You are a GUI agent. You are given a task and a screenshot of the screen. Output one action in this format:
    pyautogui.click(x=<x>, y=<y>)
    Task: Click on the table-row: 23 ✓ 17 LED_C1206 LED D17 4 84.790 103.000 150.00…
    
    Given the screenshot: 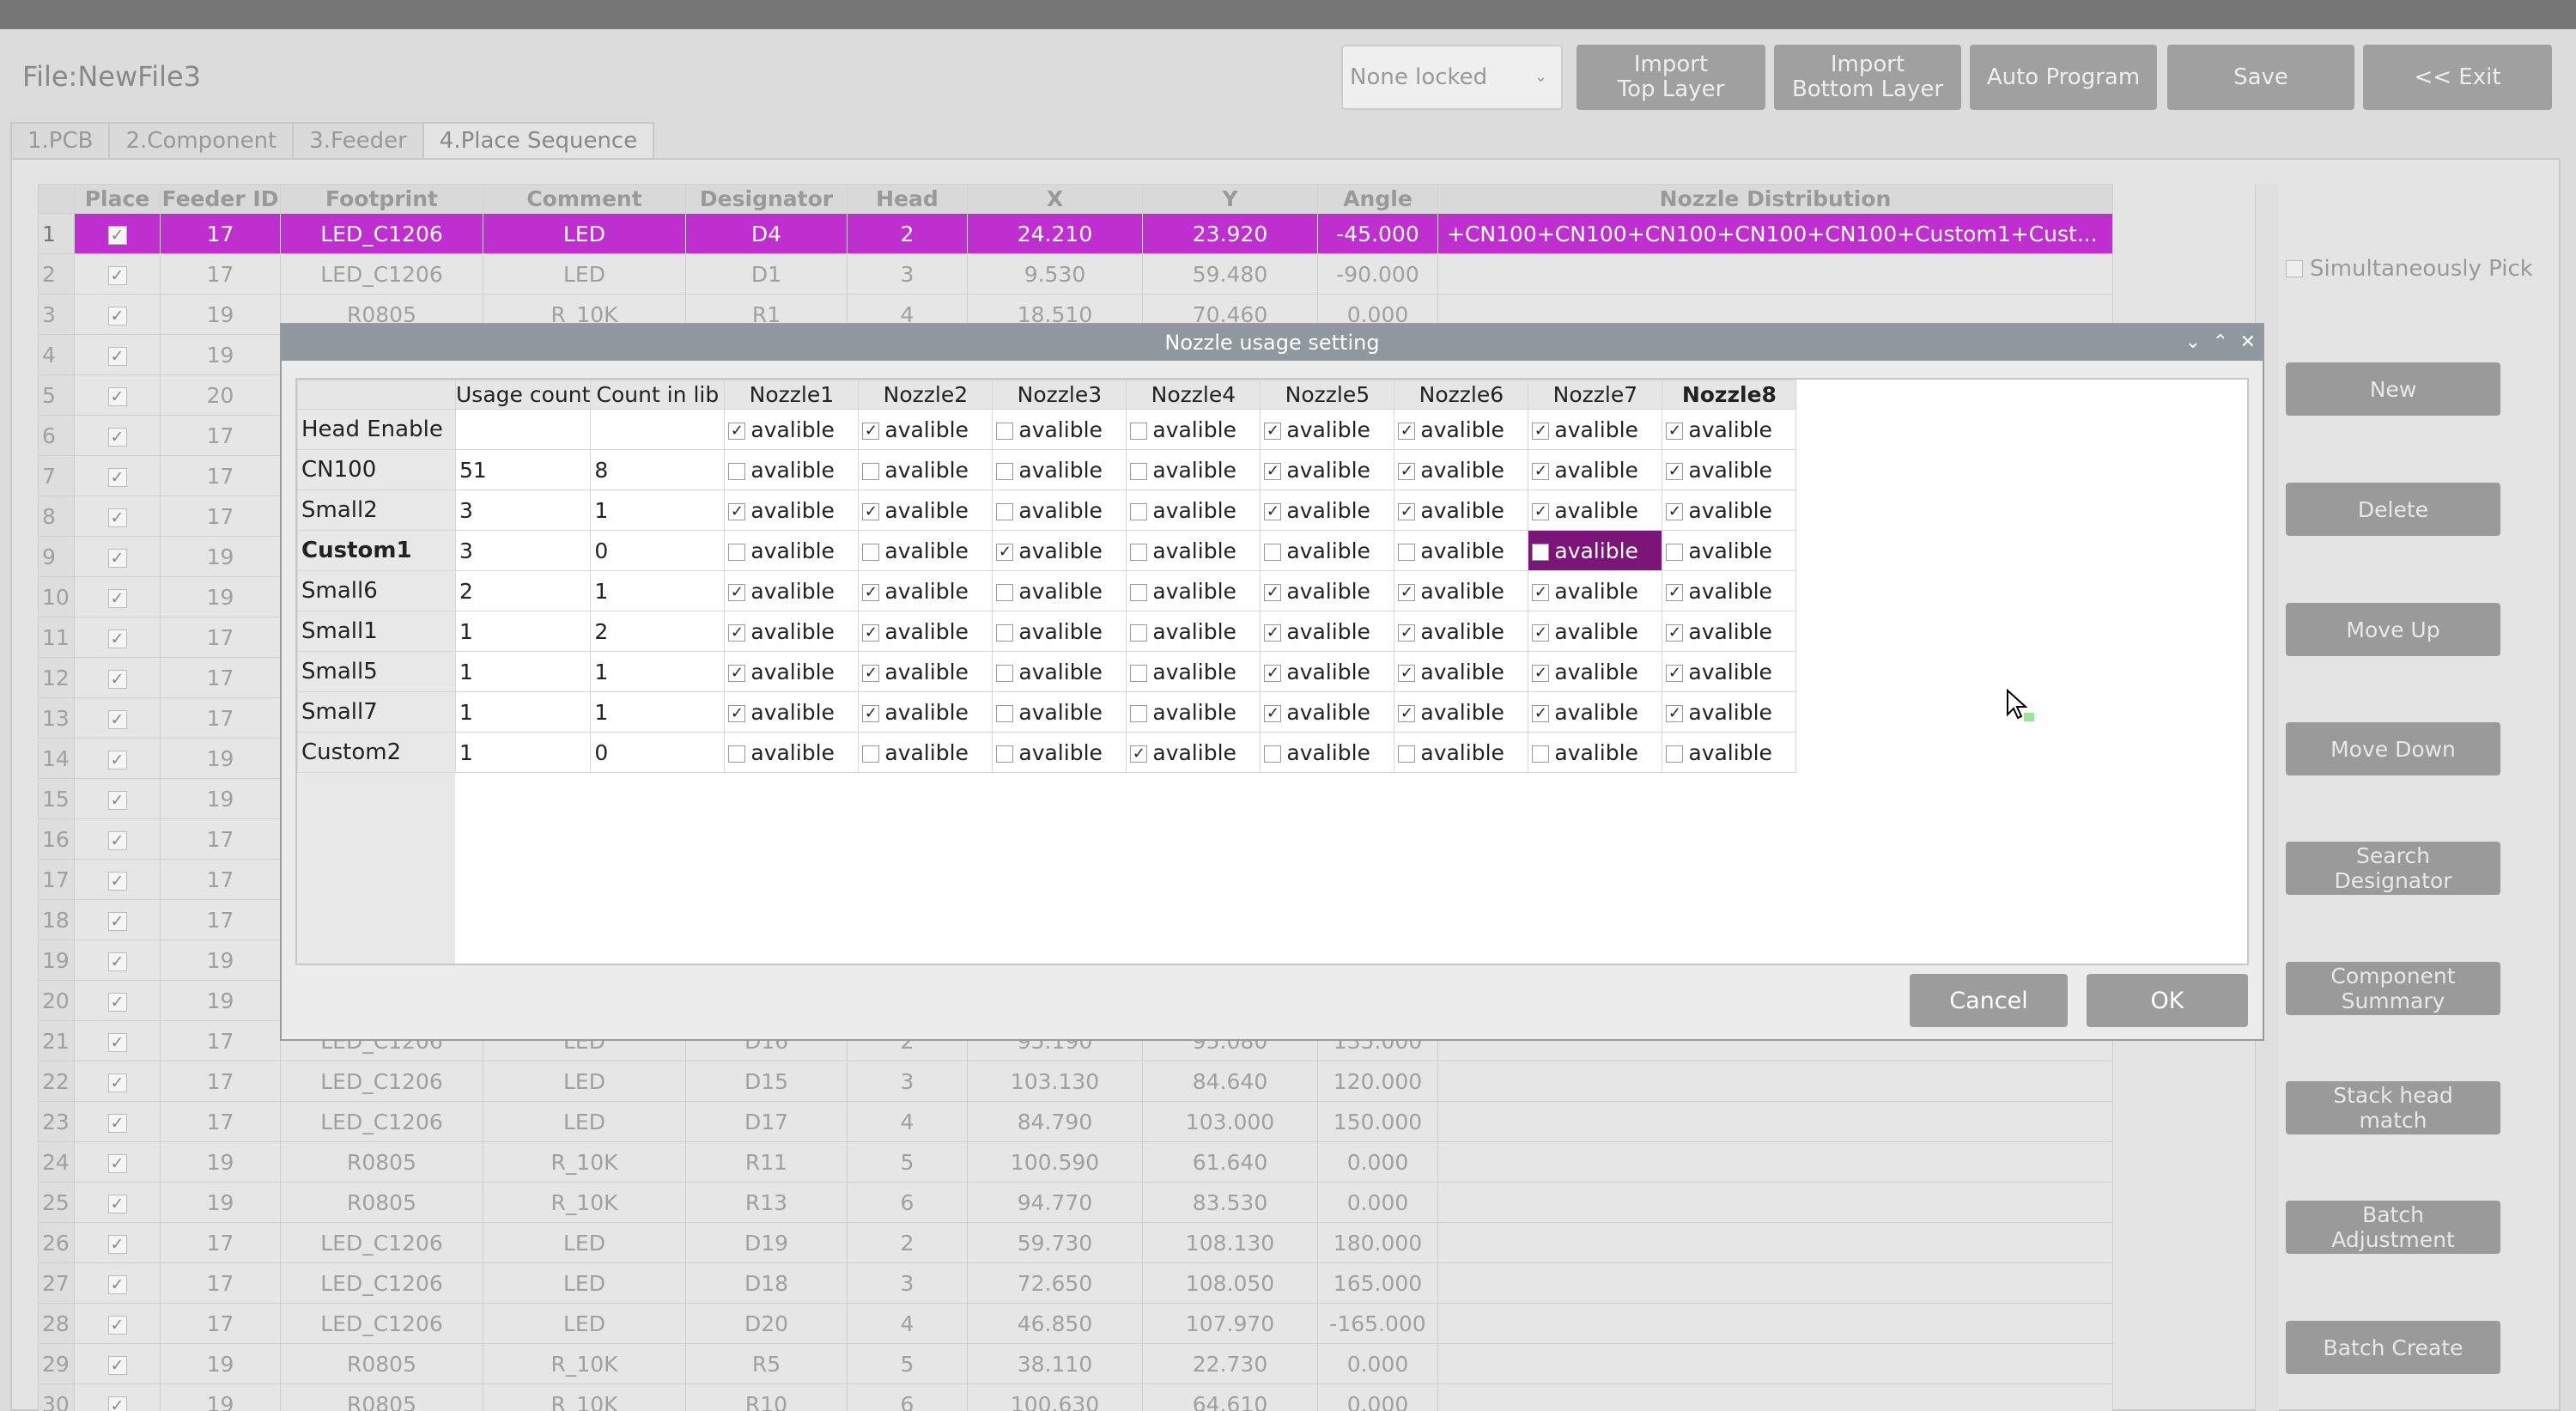 What is the action you would take?
    pyautogui.click(x=1075, y=1121)
    